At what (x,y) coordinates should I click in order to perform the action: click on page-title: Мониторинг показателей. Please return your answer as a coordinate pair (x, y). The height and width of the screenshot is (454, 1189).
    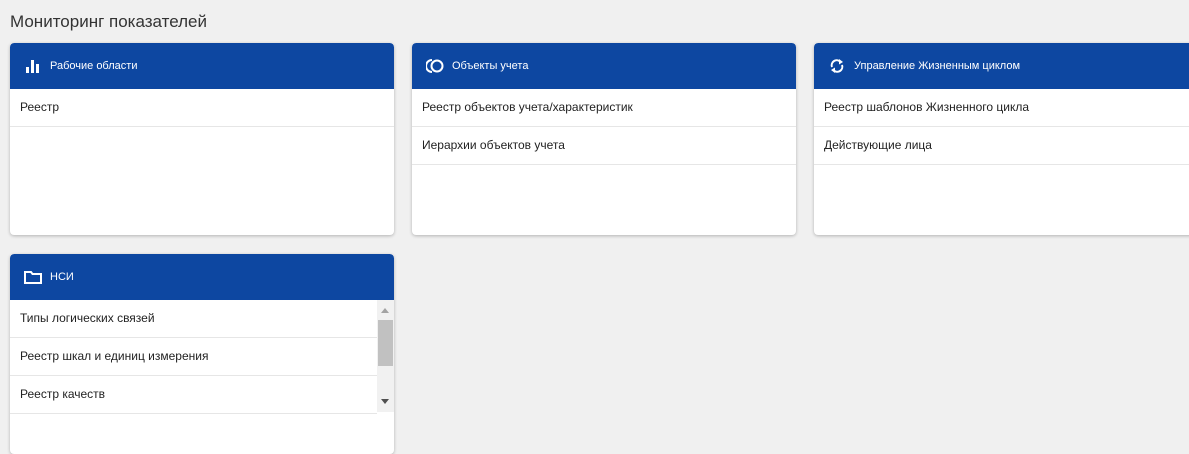
    Looking at the image, I should click on (108, 21).